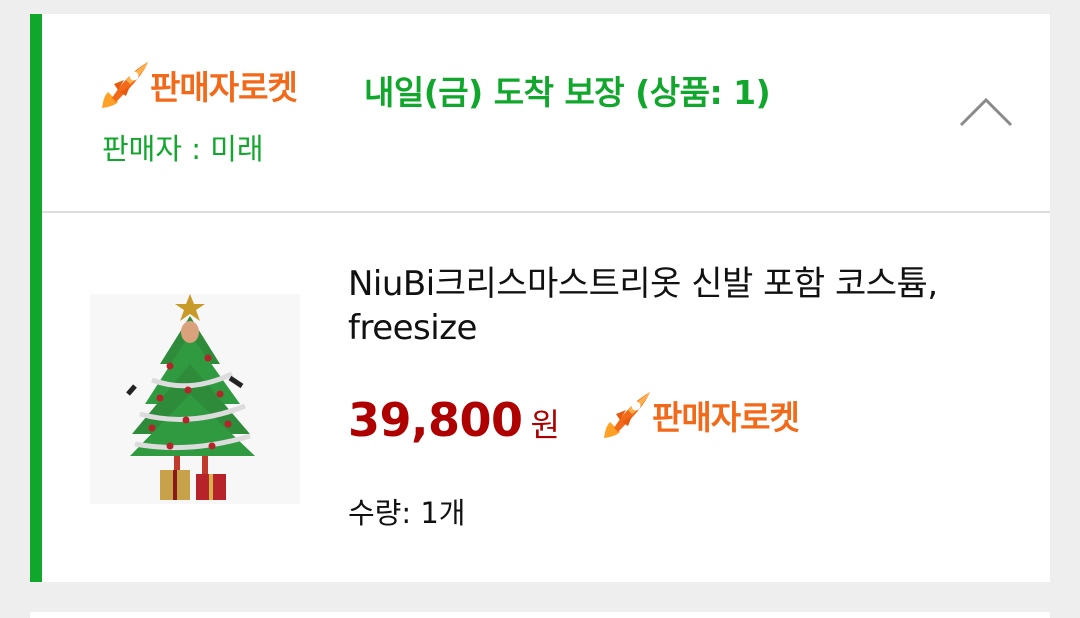  Describe the element at coordinates (195, 399) in the screenshot. I see `product-thumbnail` at that location.